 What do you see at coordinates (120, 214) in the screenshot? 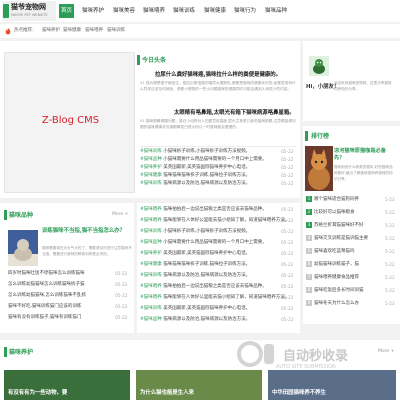
I see `breeds-more-link: More +` at bounding box center [120, 214].